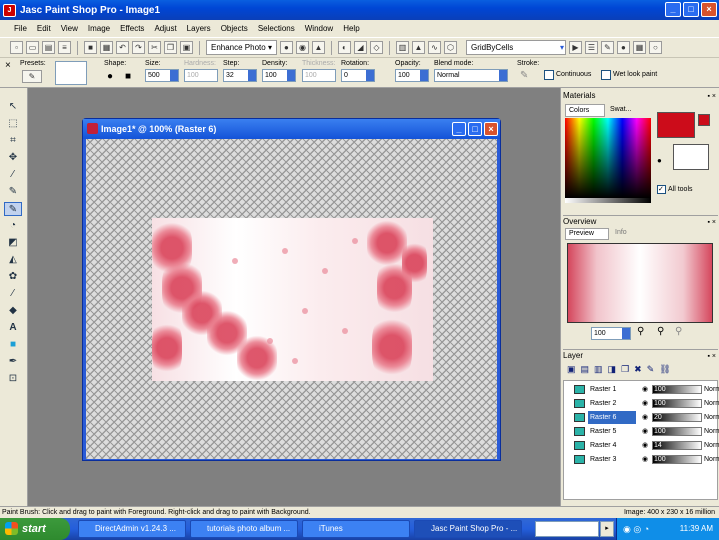 This screenshot has height=540, width=719. I want to click on layer-row: Raster 4 ◉ 14 Norm, so click(642, 445).